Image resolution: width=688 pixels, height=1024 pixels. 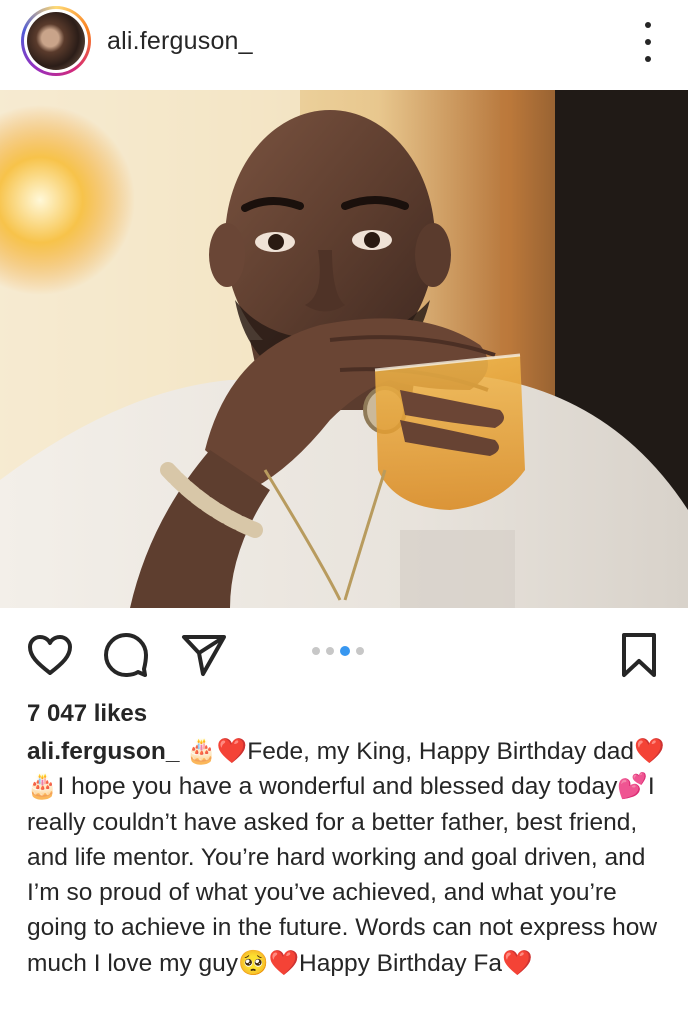 I want to click on carousel-dot-active, so click(x=345, y=651).